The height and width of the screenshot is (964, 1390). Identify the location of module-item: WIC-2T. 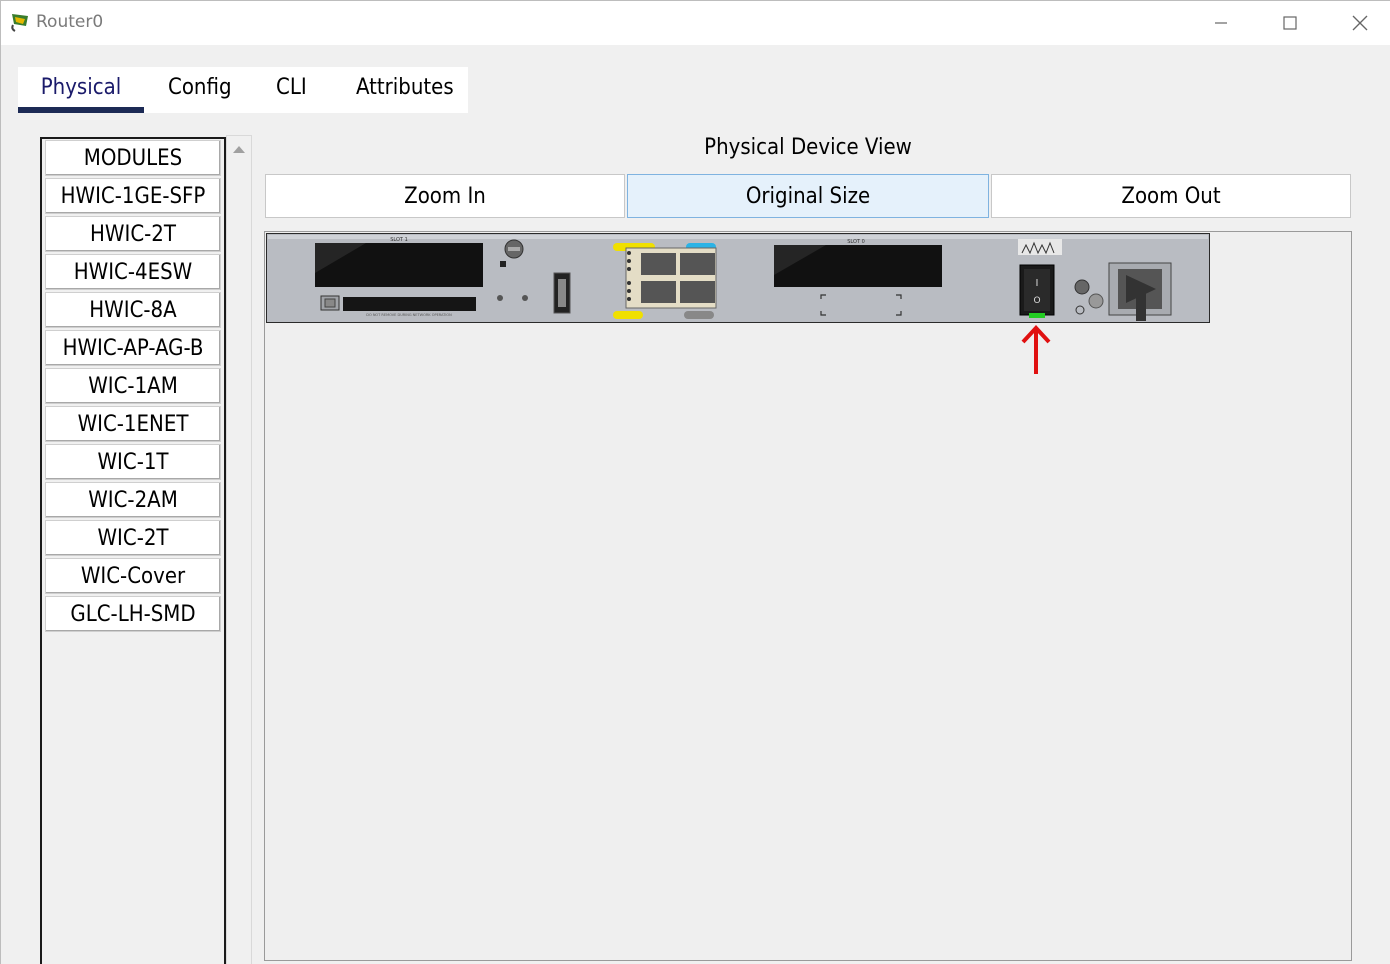
(133, 538).